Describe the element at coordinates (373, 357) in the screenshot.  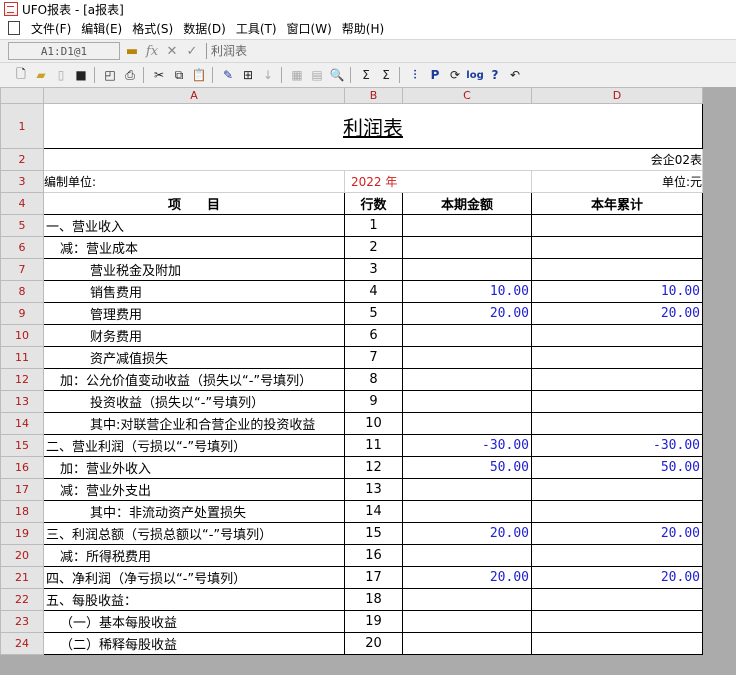
I see `line-number-cell: 7` at that location.